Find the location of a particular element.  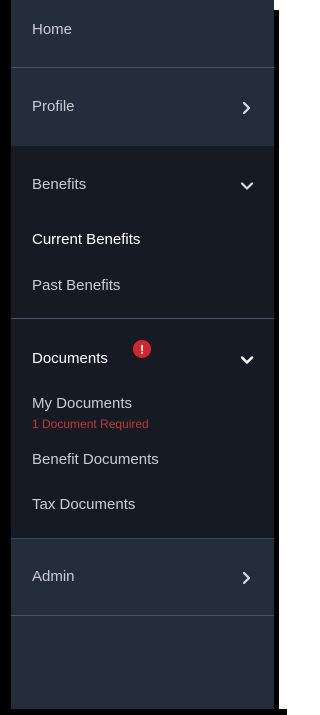

sidebar-empty-area is located at coordinates (142, 662).